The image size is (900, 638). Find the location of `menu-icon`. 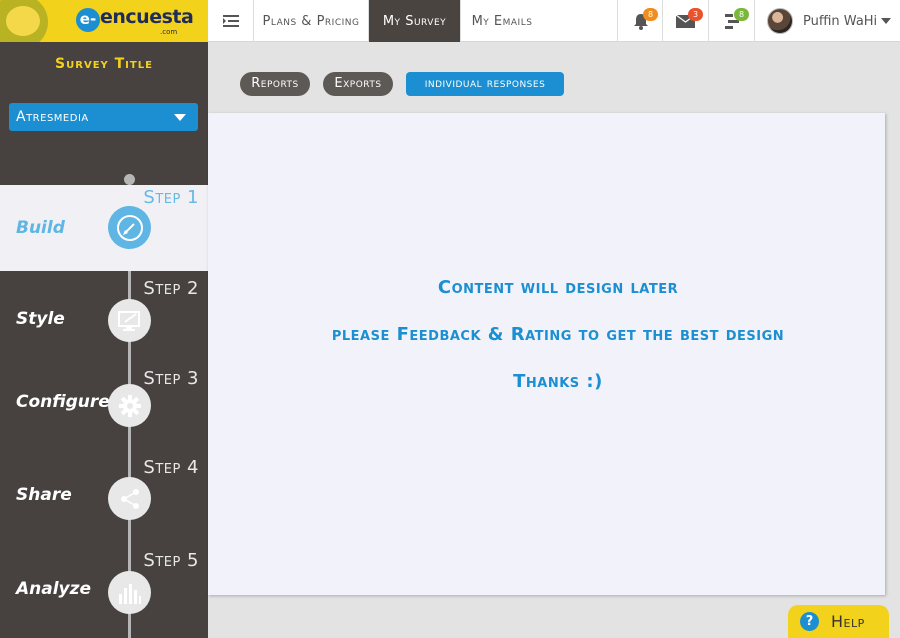

menu-icon is located at coordinates (230, 21).